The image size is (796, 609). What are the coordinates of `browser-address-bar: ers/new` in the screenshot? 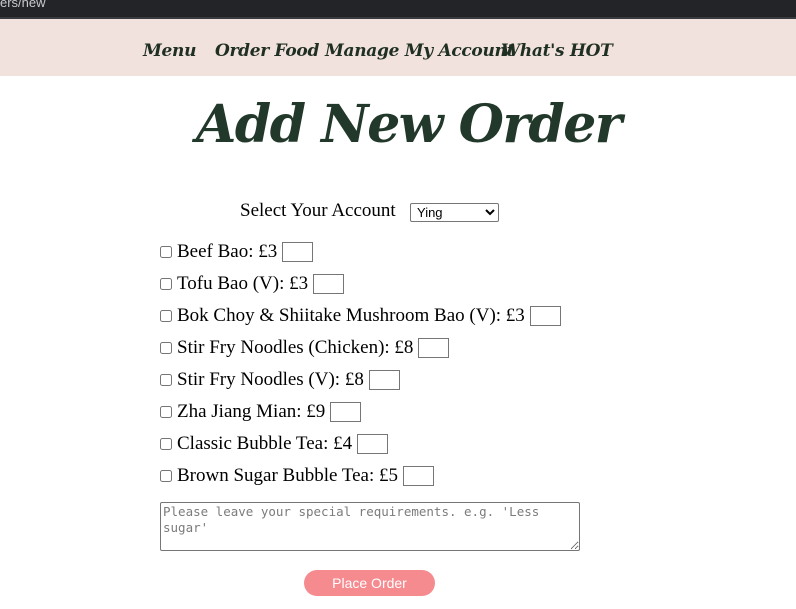 It's located at (398, 9).